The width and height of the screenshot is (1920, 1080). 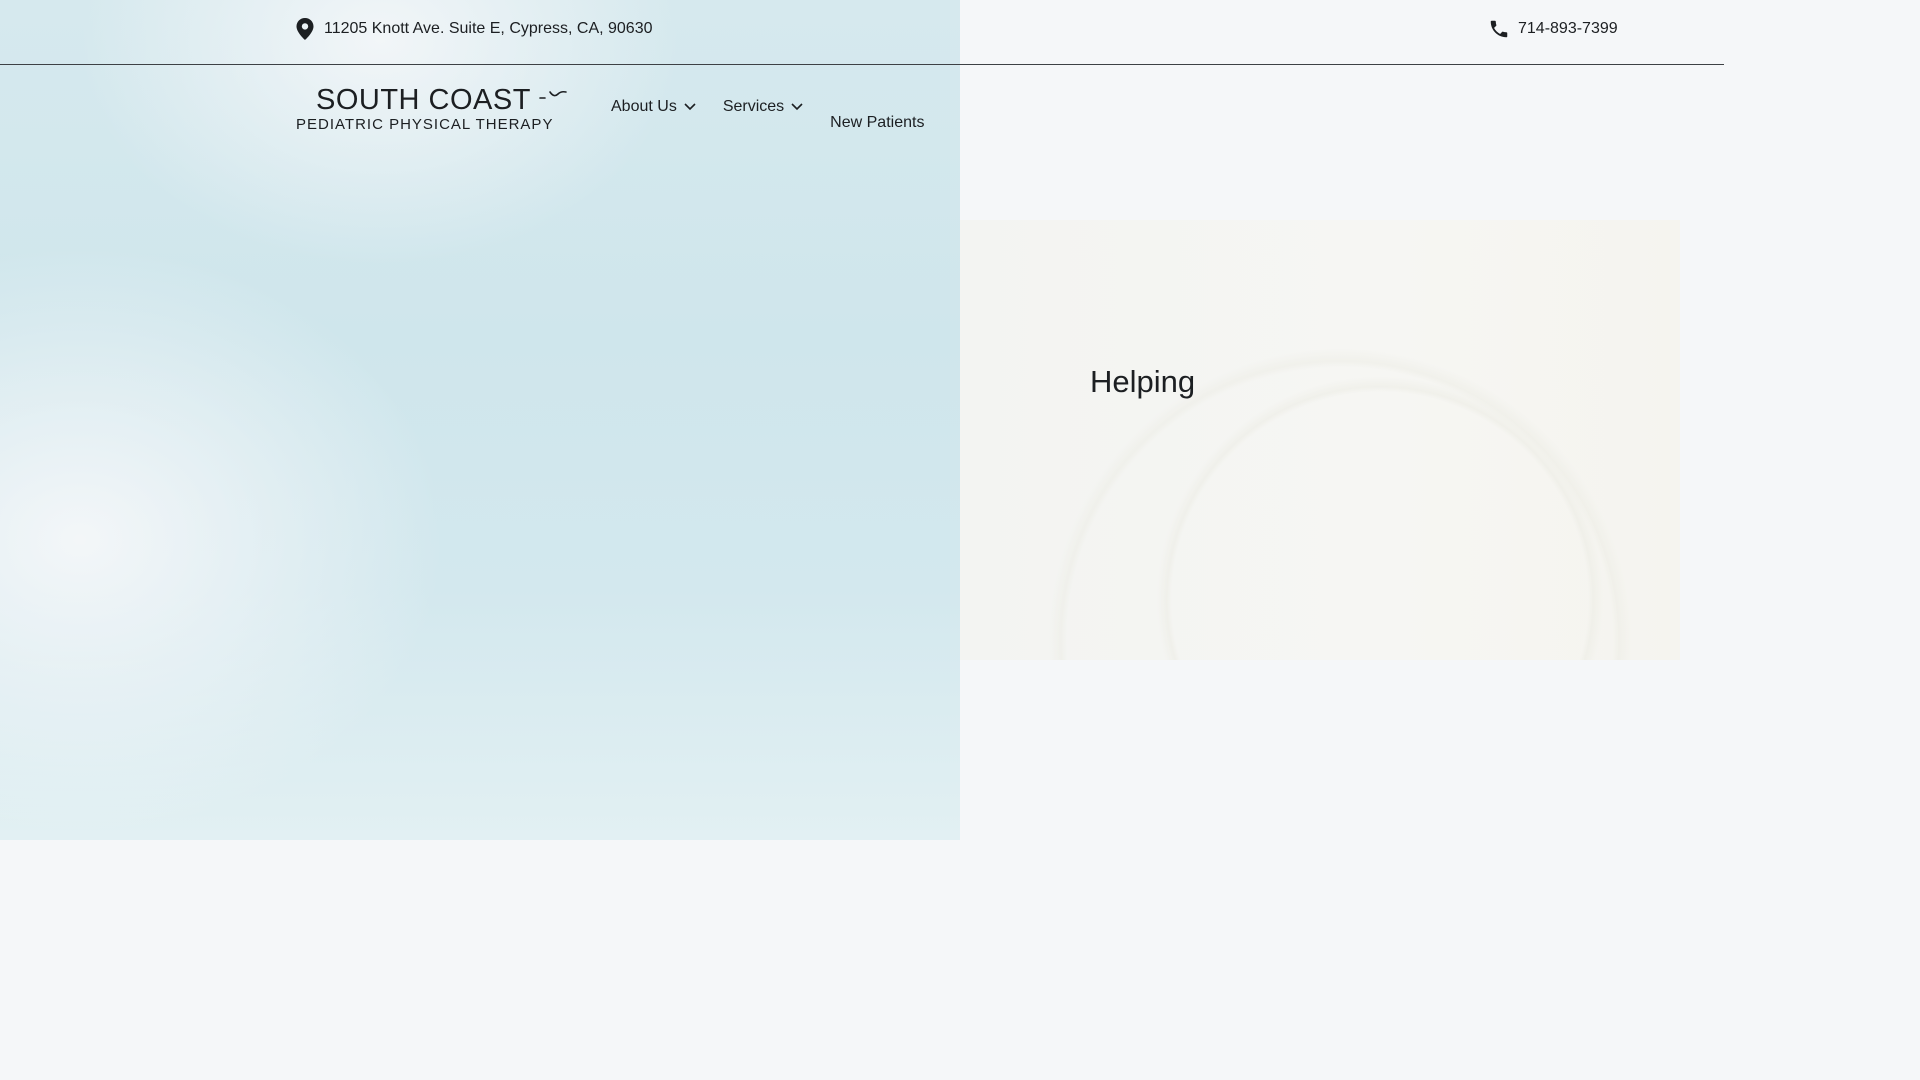 I want to click on phone-icon, so click(x=1499, y=29).